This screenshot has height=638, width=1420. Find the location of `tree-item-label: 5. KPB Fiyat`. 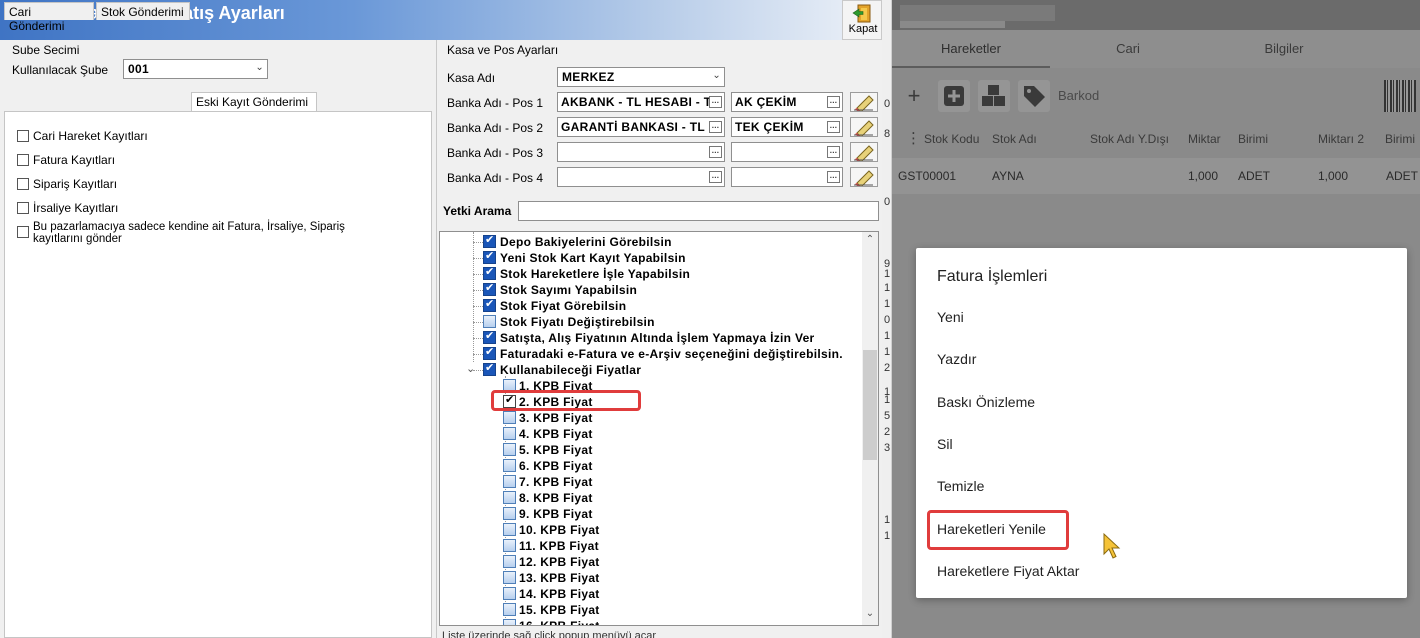

tree-item-label: 5. KPB Fiyat is located at coordinates (556, 450).